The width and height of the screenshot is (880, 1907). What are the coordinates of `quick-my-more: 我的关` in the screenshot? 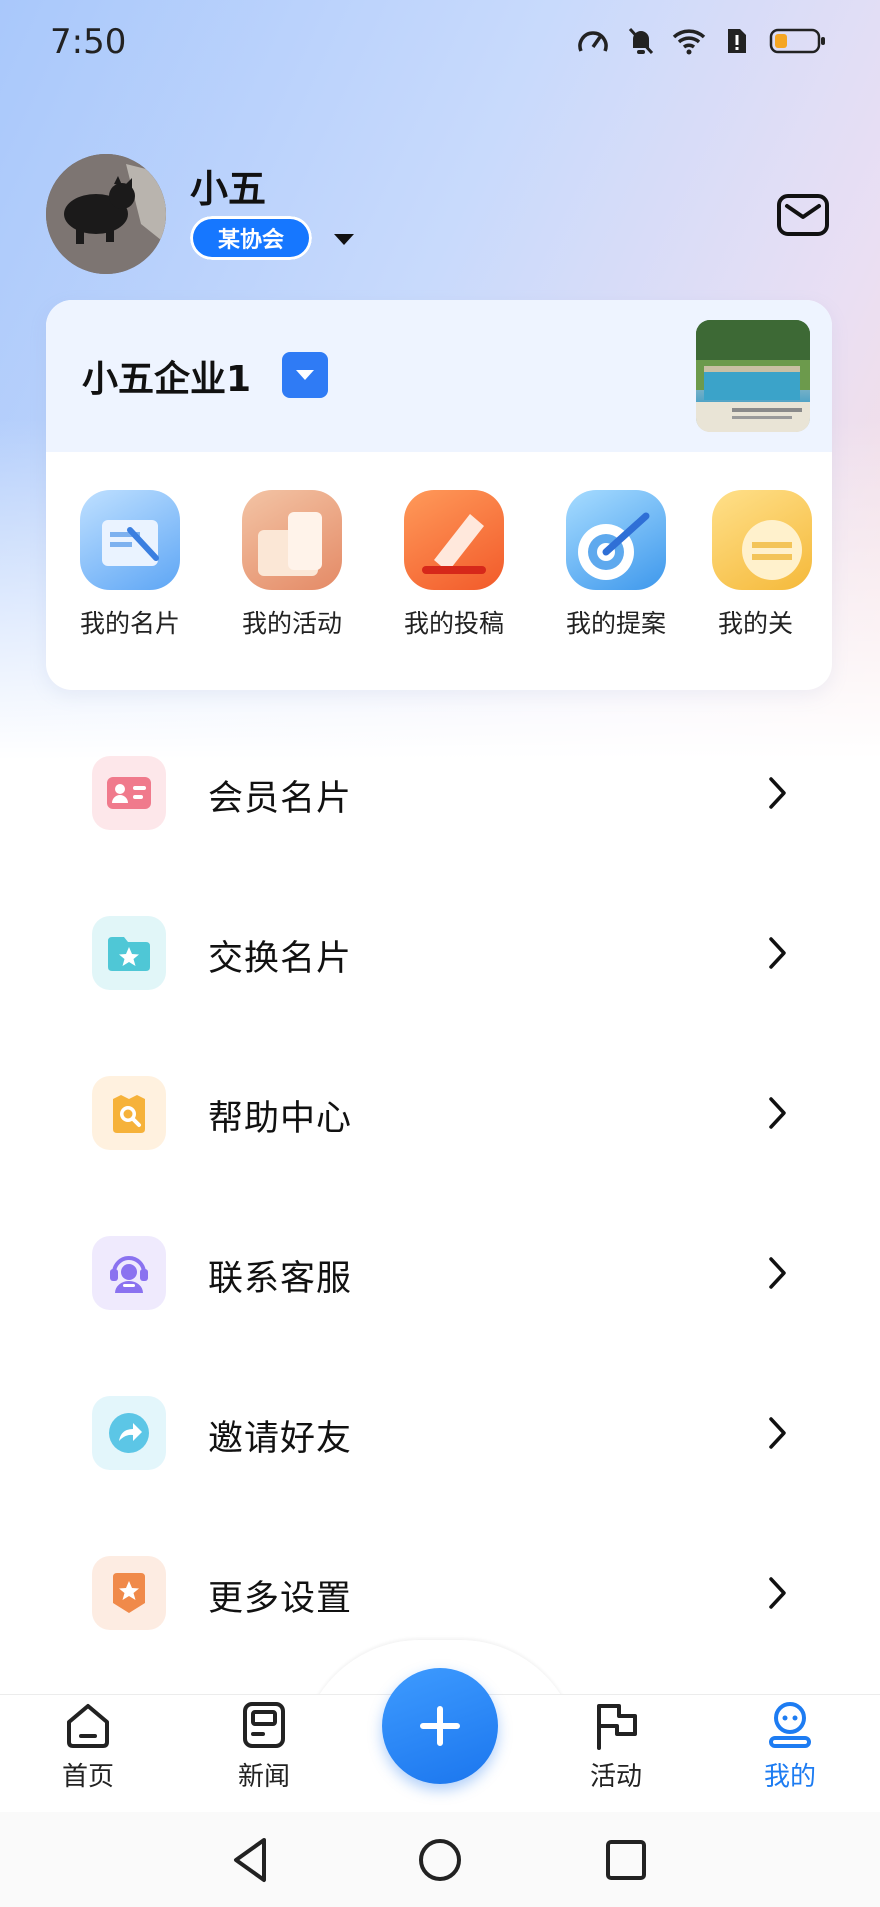 It's located at (770, 565).